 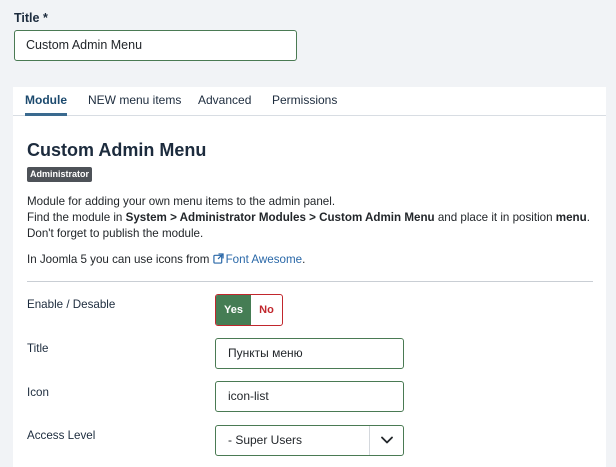 I want to click on select-toggle, so click(x=386, y=440).